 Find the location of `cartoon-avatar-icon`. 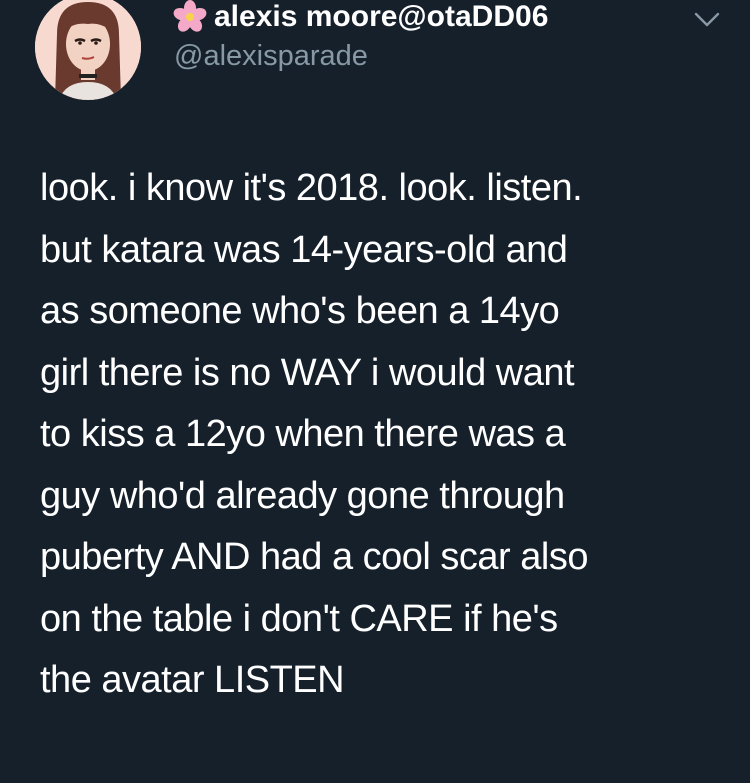

cartoon-avatar-icon is located at coordinates (88, 50).